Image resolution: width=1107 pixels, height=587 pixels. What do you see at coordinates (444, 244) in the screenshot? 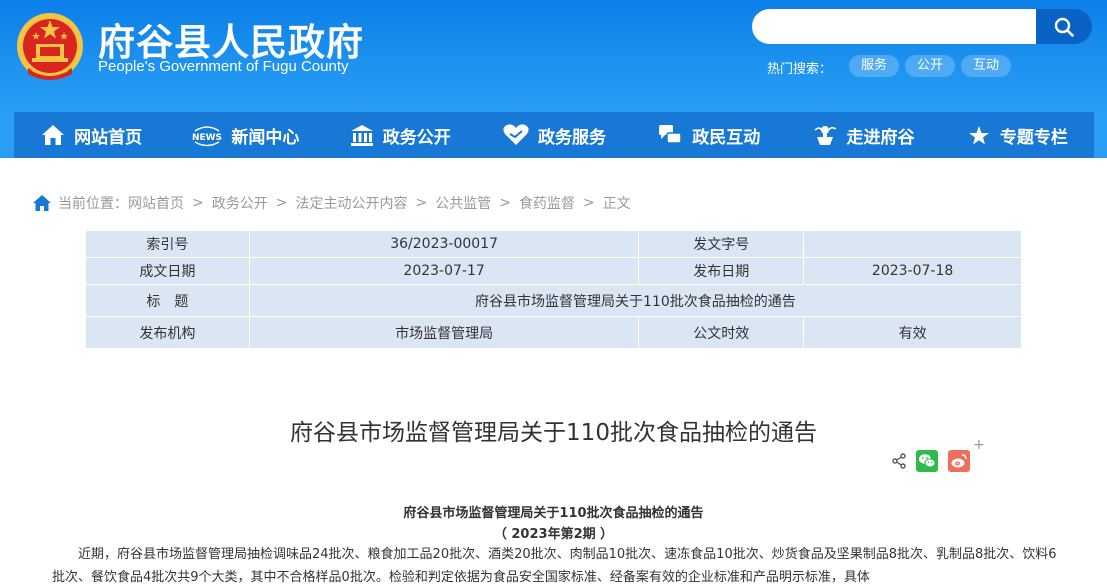
I see `meta-value-index: 36/2023-00017` at bounding box center [444, 244].